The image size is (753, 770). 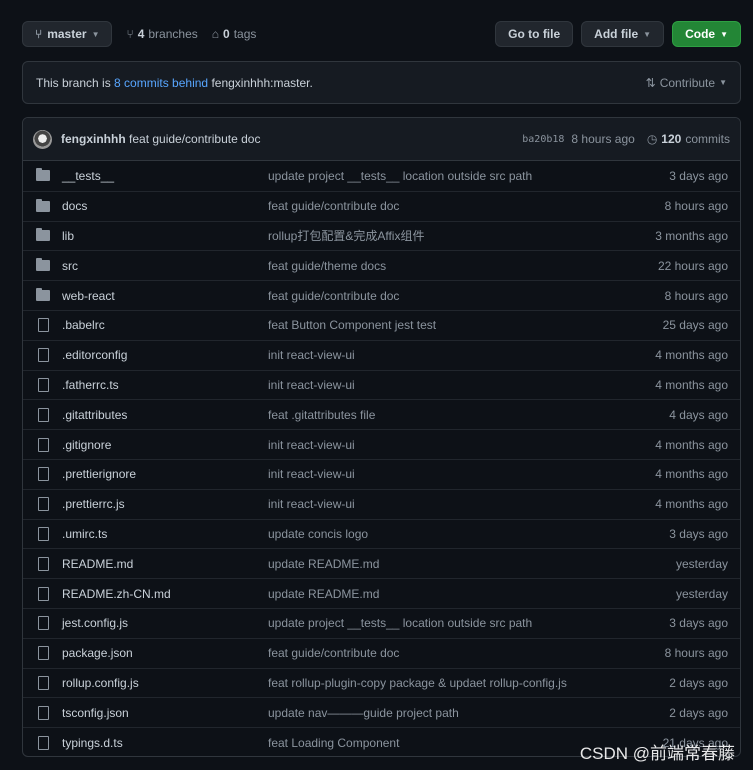 I want to click on notice-prefix: This branch is, so click(x=73, y=82).